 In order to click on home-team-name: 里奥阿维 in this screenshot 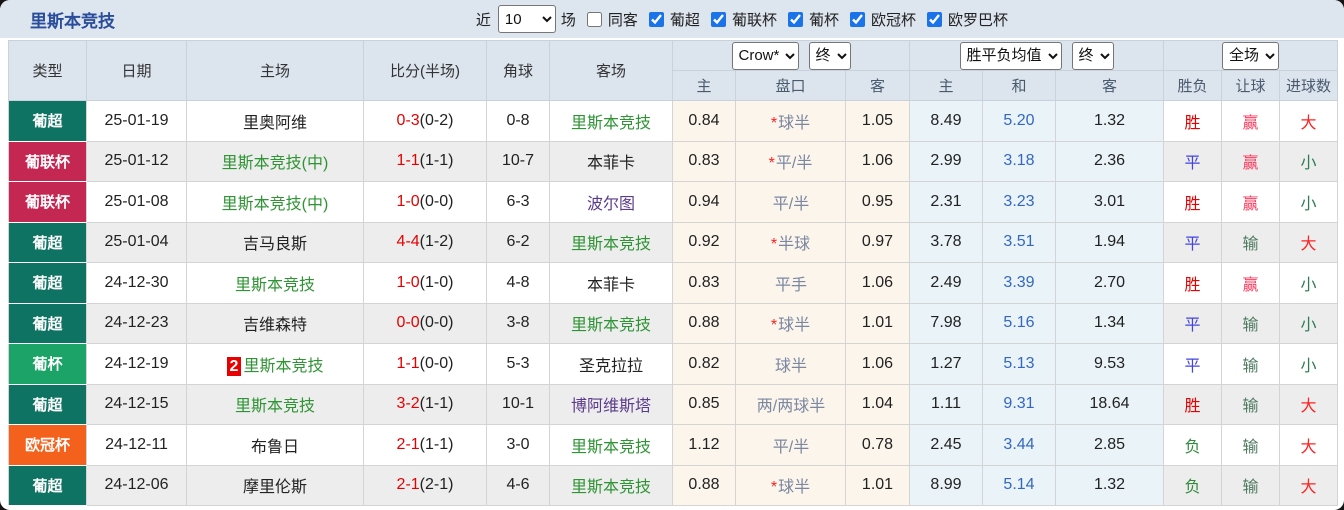, I will do `click(275, 123)`.